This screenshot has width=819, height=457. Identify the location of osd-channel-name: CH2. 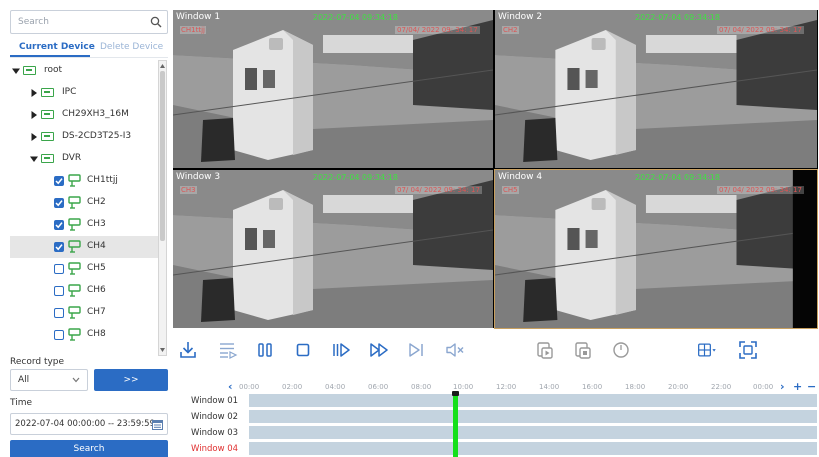
(510, 30).